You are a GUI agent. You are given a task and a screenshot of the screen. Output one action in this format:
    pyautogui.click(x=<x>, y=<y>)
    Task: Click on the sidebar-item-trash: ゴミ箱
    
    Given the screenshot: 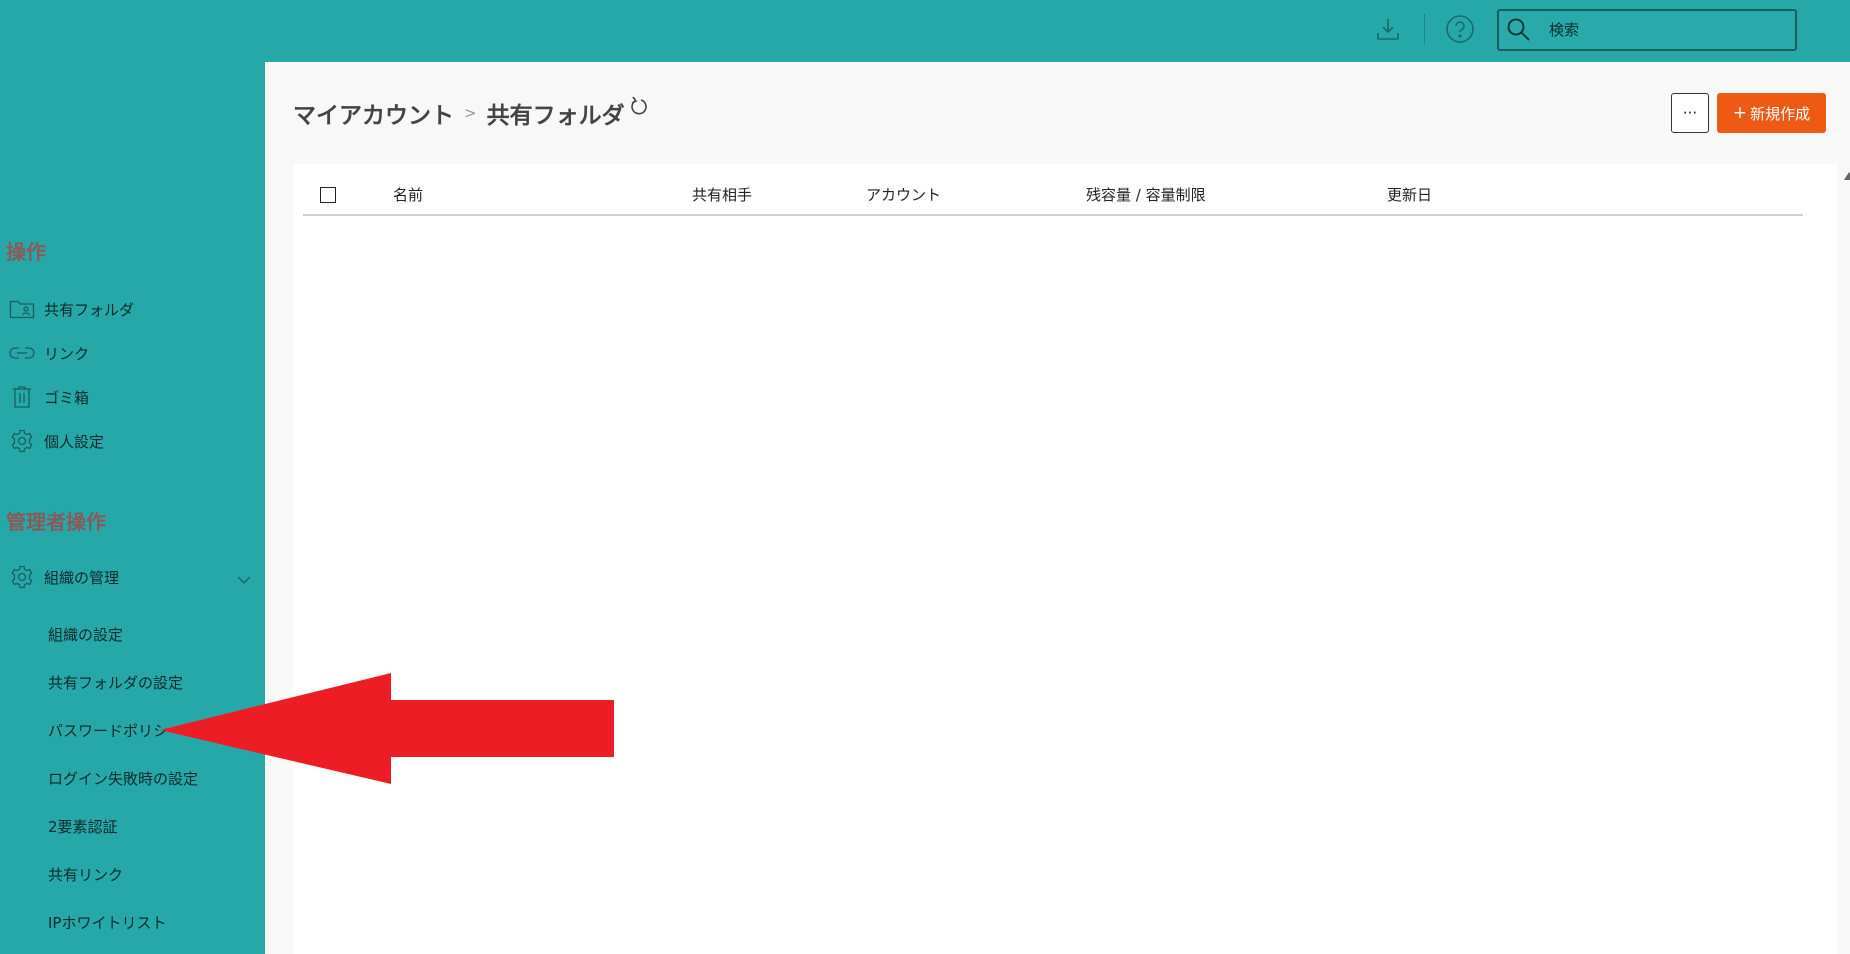 What is the action you would take?
    pyautogui.click(x=132, y=397)
    